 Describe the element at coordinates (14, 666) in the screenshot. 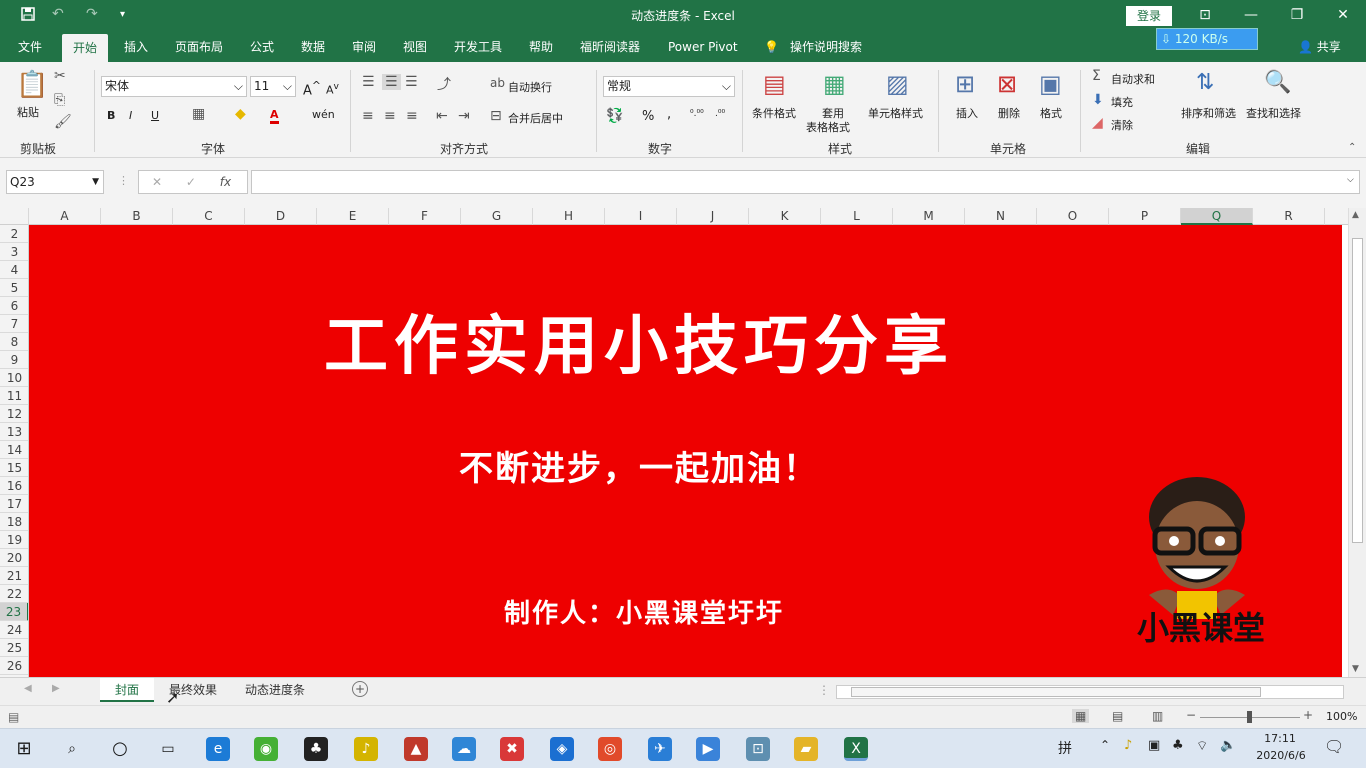

I see `row-header: 26` at that location.